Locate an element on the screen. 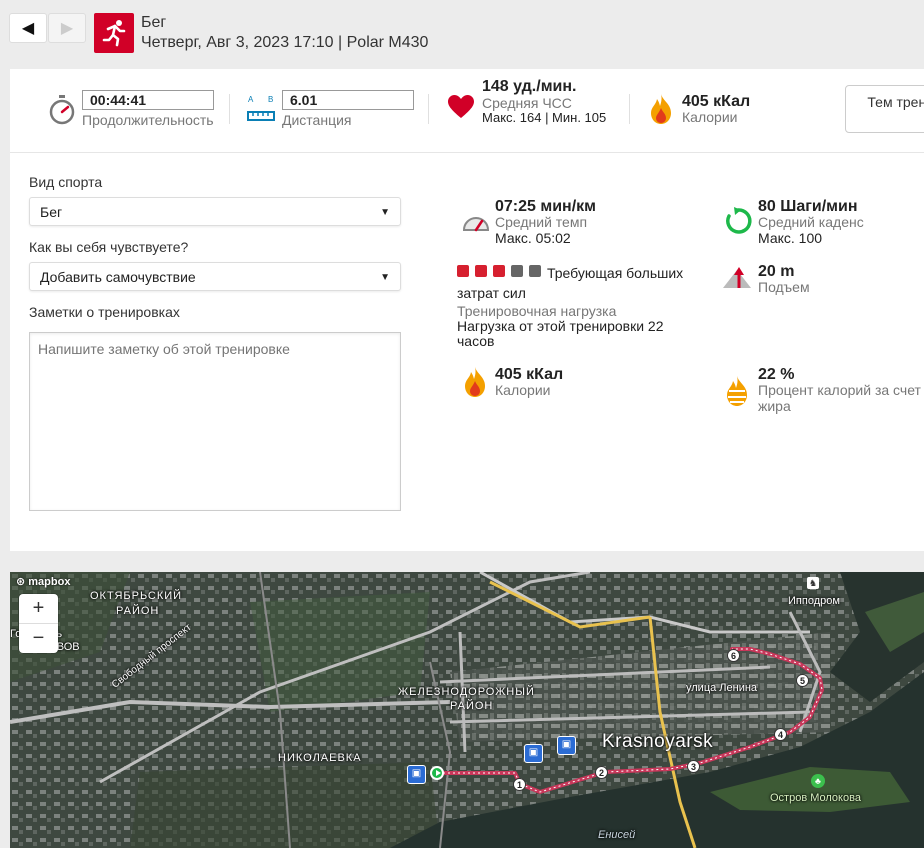  map-zoom-control: + − is located at coordinates (38, 623).